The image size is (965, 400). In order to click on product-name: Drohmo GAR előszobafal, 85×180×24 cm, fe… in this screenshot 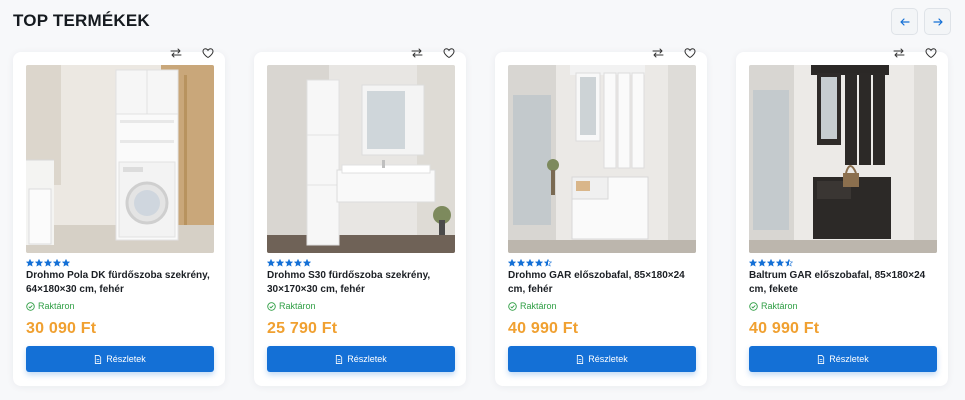, I will do `click(604, 283)`.